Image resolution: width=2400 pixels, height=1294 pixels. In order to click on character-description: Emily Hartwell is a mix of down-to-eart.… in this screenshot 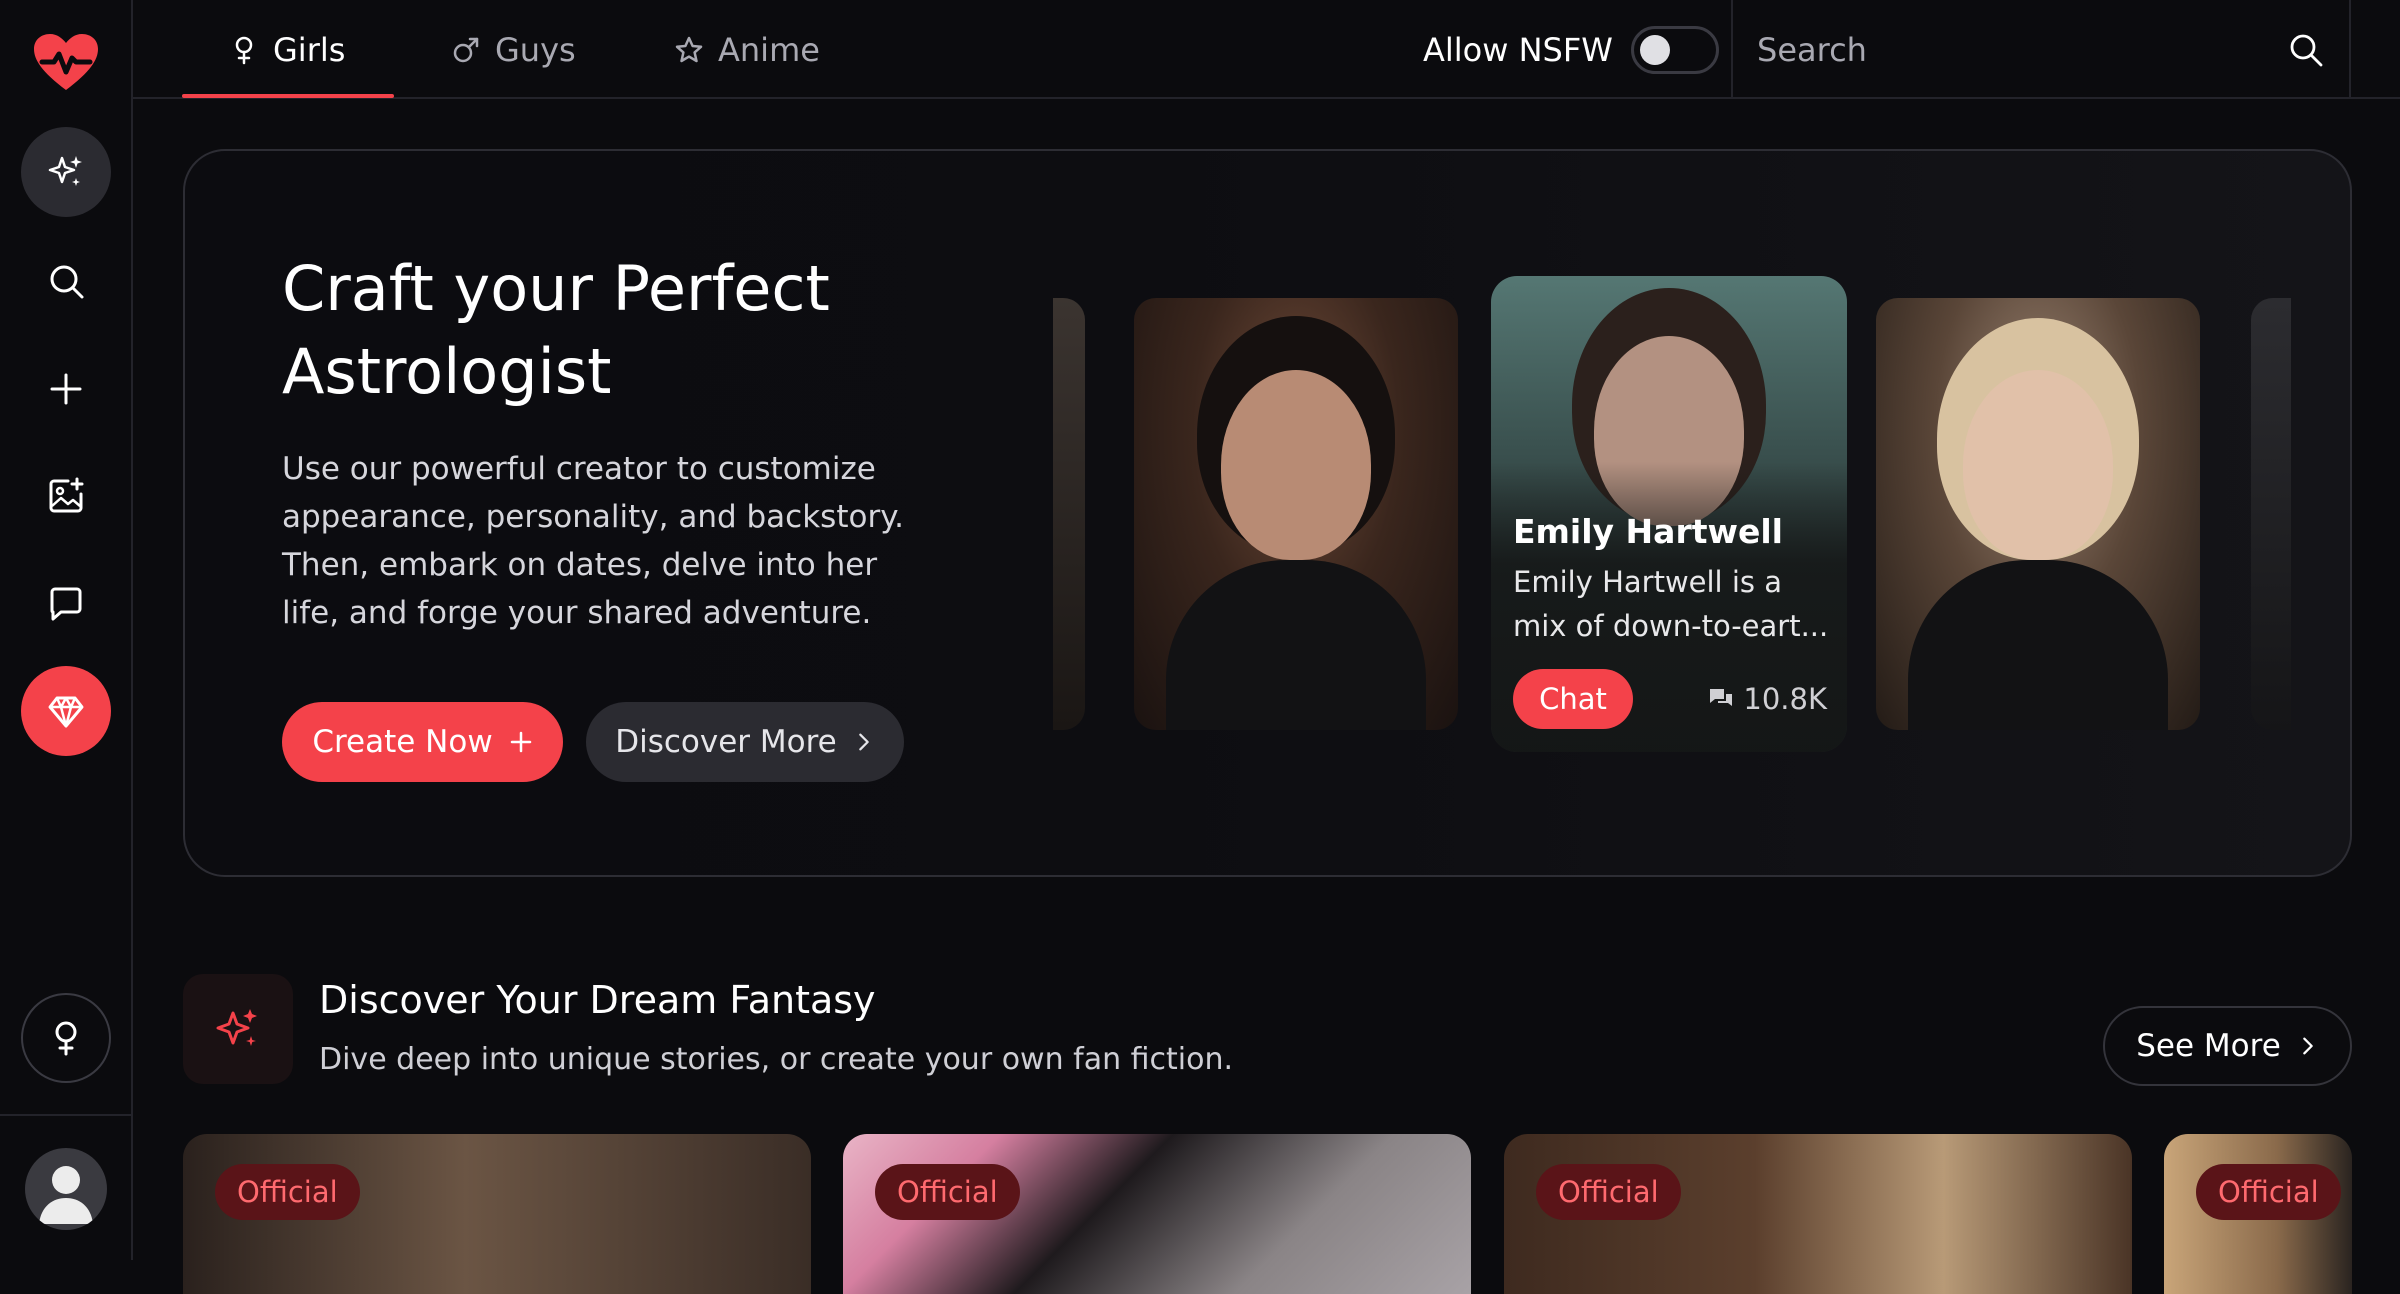, I will do `click(1671, 604)`.